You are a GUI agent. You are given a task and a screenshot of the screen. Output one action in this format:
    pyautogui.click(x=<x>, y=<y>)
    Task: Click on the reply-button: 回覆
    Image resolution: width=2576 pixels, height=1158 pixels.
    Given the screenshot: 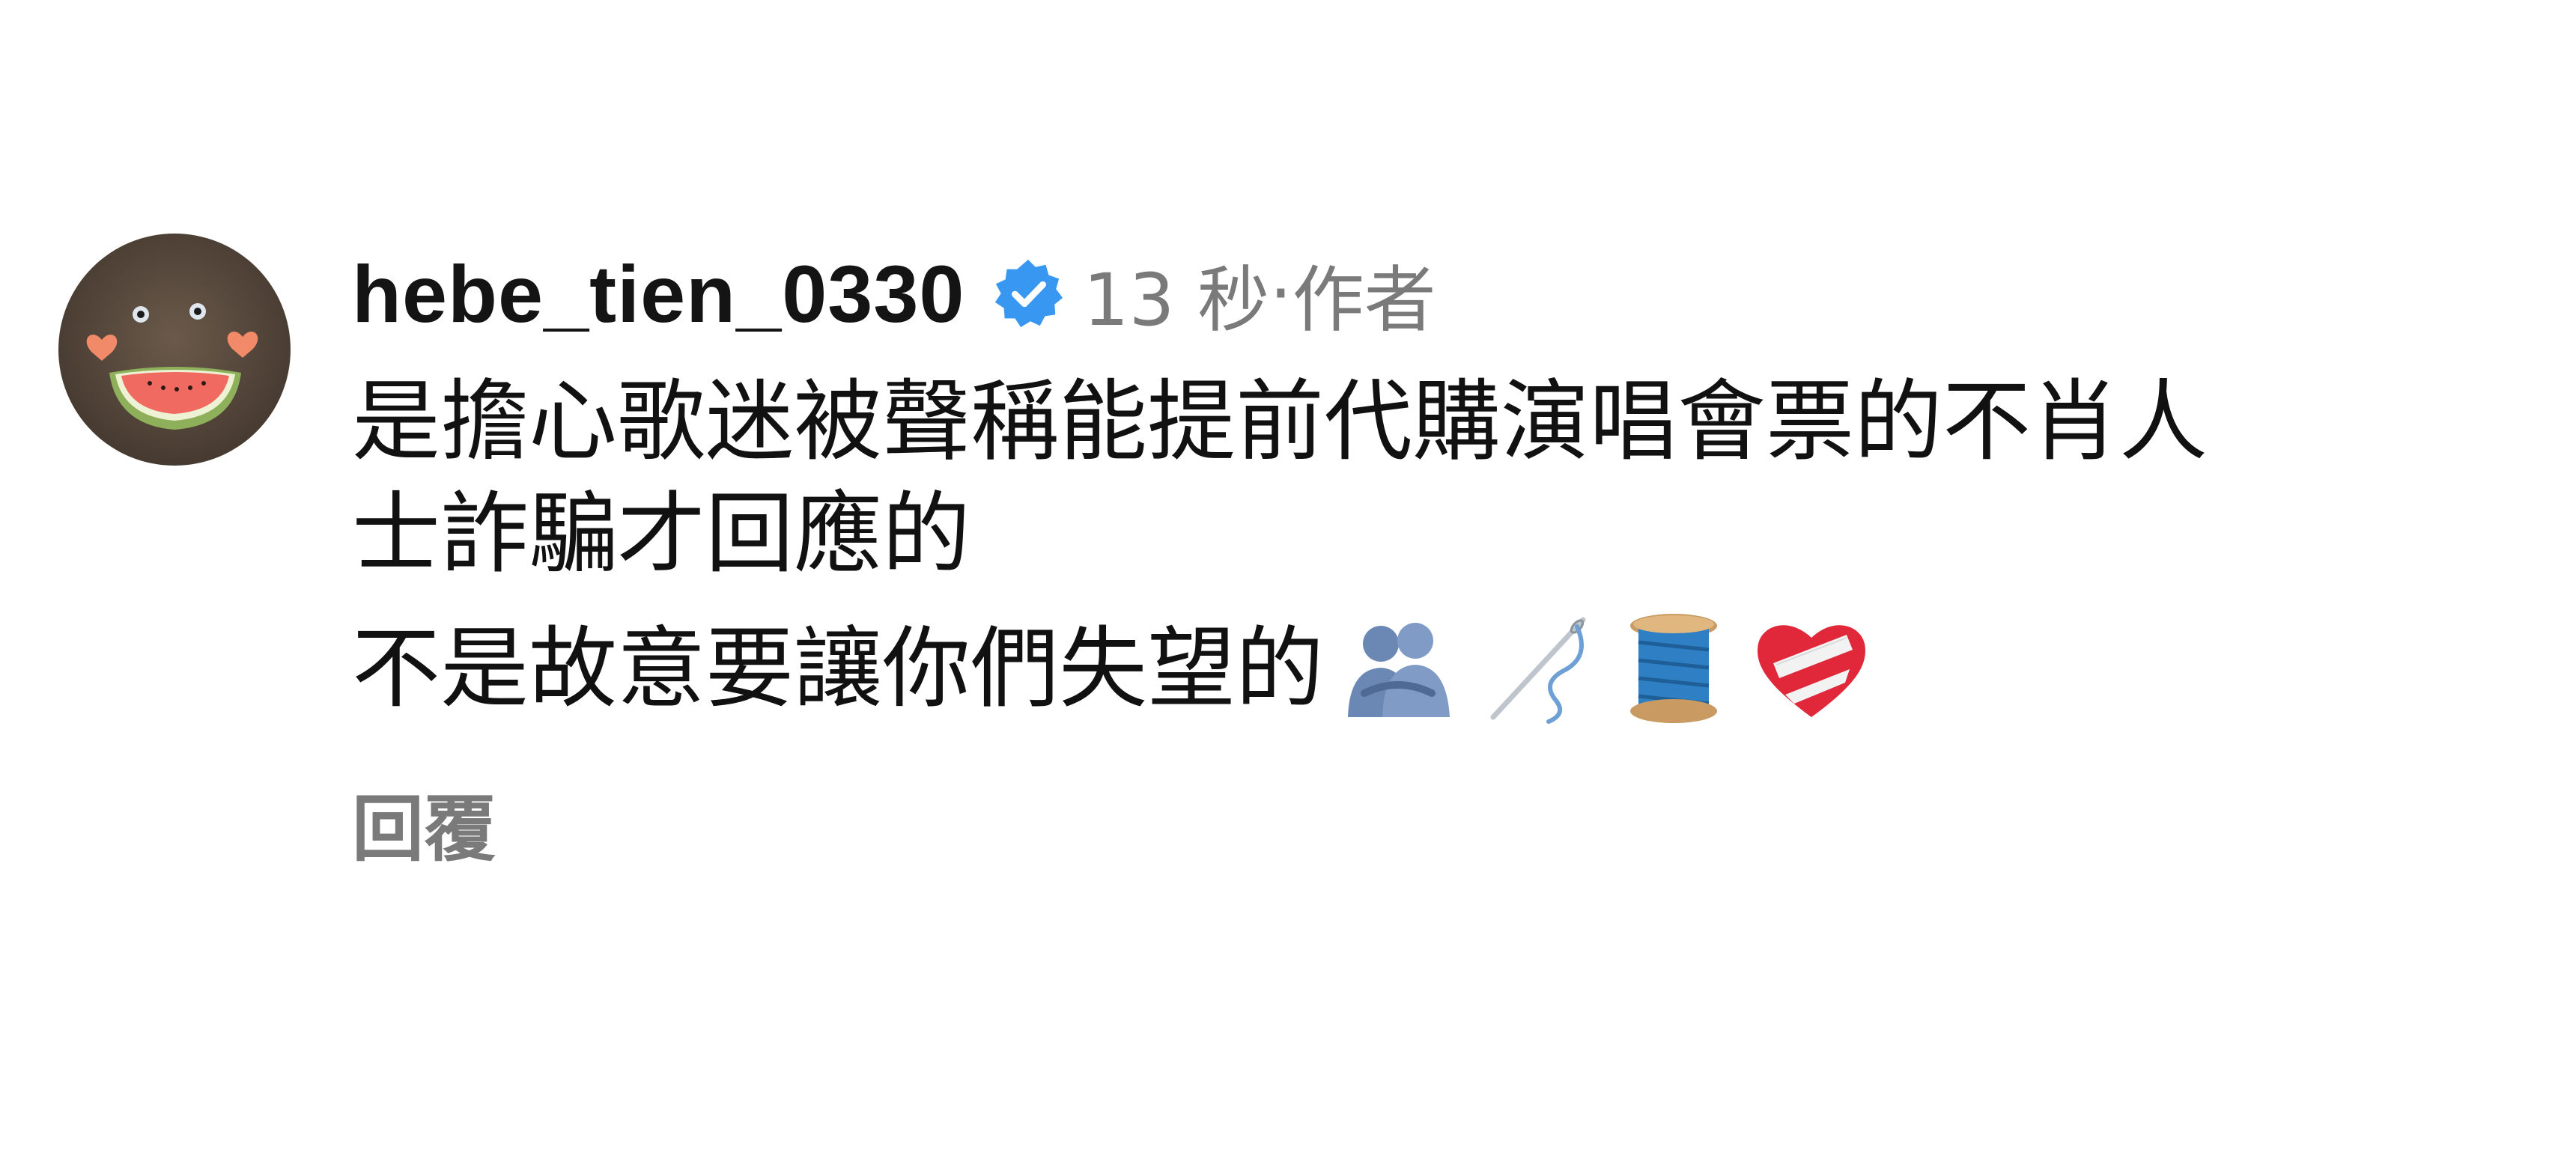 What is the action you would take?
    pyautogui.click(x=424, y=823)
    